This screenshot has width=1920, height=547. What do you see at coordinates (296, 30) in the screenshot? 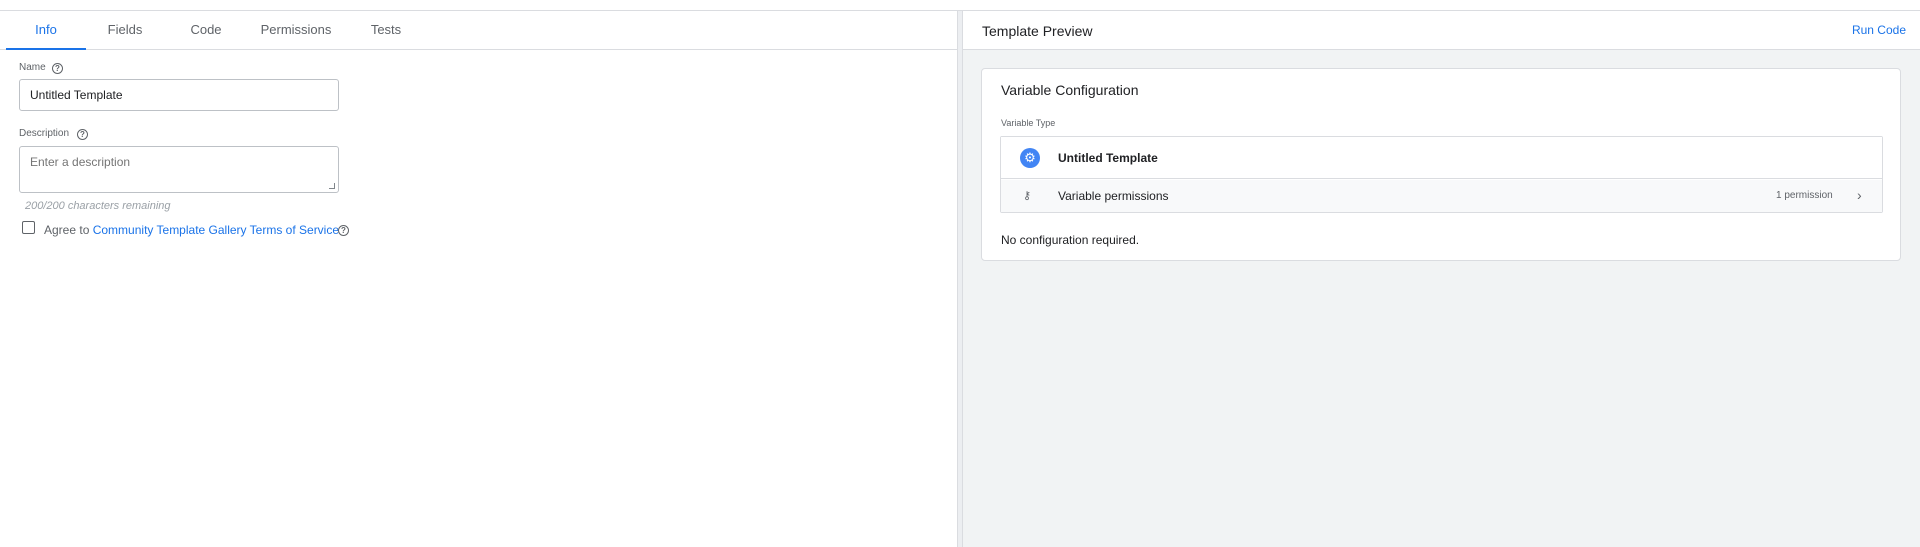
I see `tab-permissions: Permissions` at bounding box center [296, 30].